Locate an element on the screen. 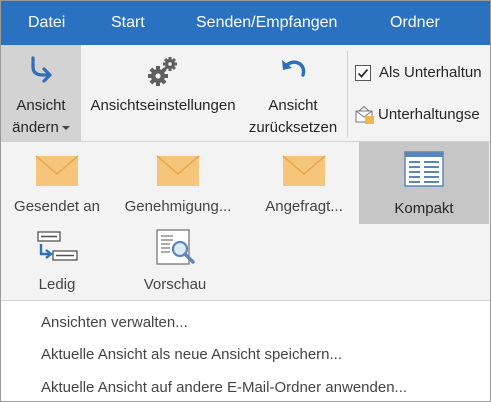  view-ledig-label: Ledig is located at coordinates (57, 284).